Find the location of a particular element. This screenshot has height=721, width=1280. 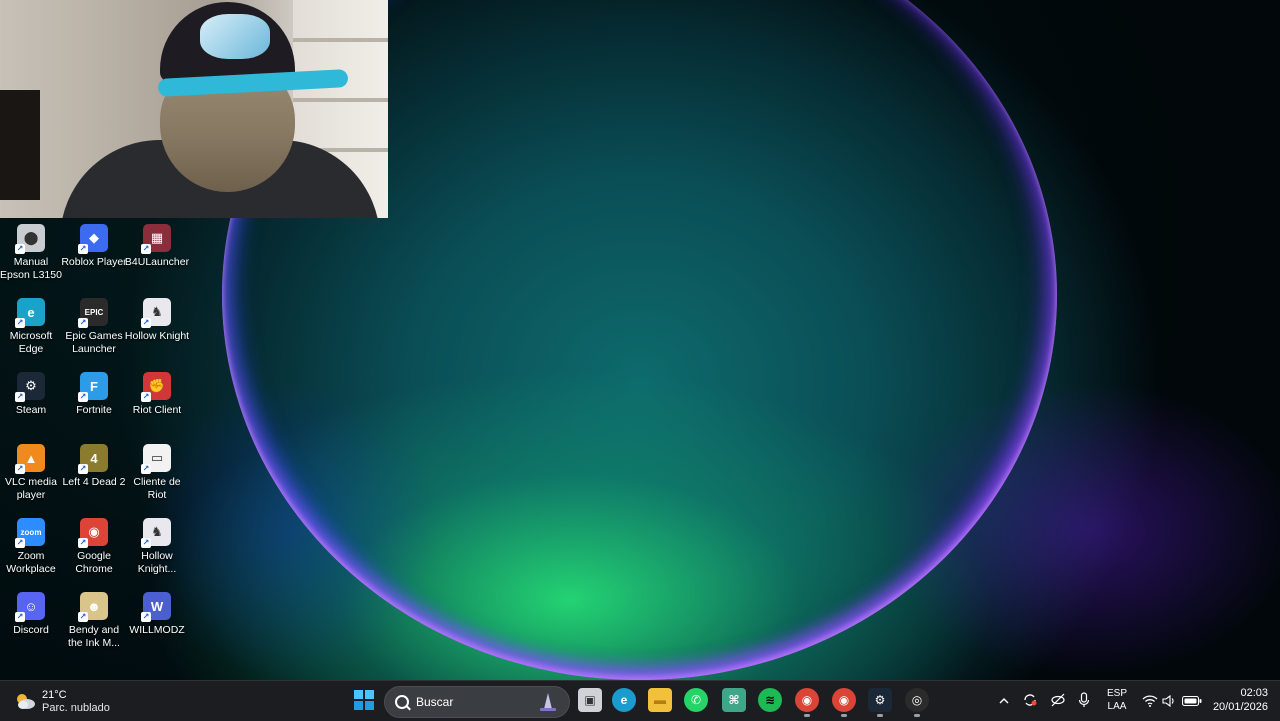

epic-icon: EPIC ↗ is located at coordinates (93, 313).